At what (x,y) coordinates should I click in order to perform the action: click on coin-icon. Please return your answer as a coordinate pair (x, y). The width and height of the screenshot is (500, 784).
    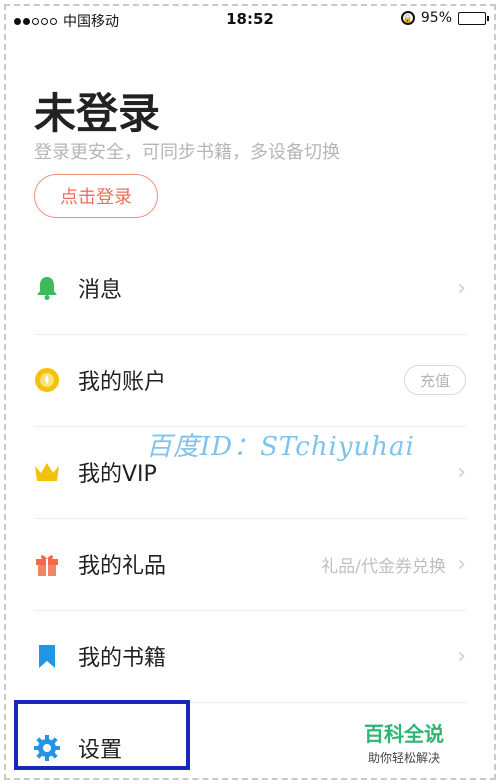
    Looking at the image, I should click on (47, 380).